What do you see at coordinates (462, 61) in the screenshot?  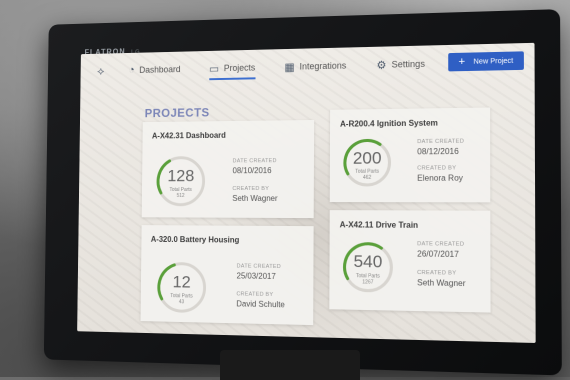 I see `plus-icon: +` at bounding box center [462, 61].